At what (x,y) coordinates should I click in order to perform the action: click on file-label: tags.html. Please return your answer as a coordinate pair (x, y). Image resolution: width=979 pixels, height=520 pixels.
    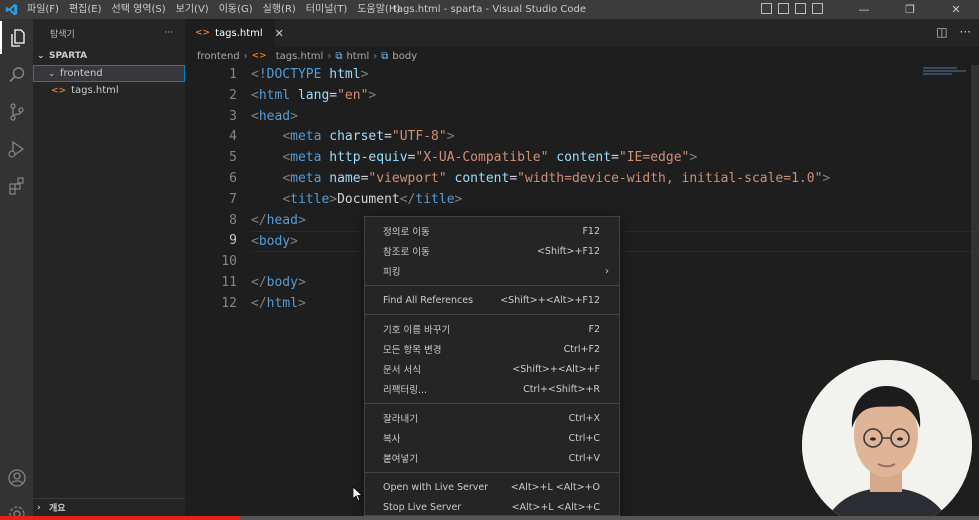
    Looking at the image, I should click on (95, 90).